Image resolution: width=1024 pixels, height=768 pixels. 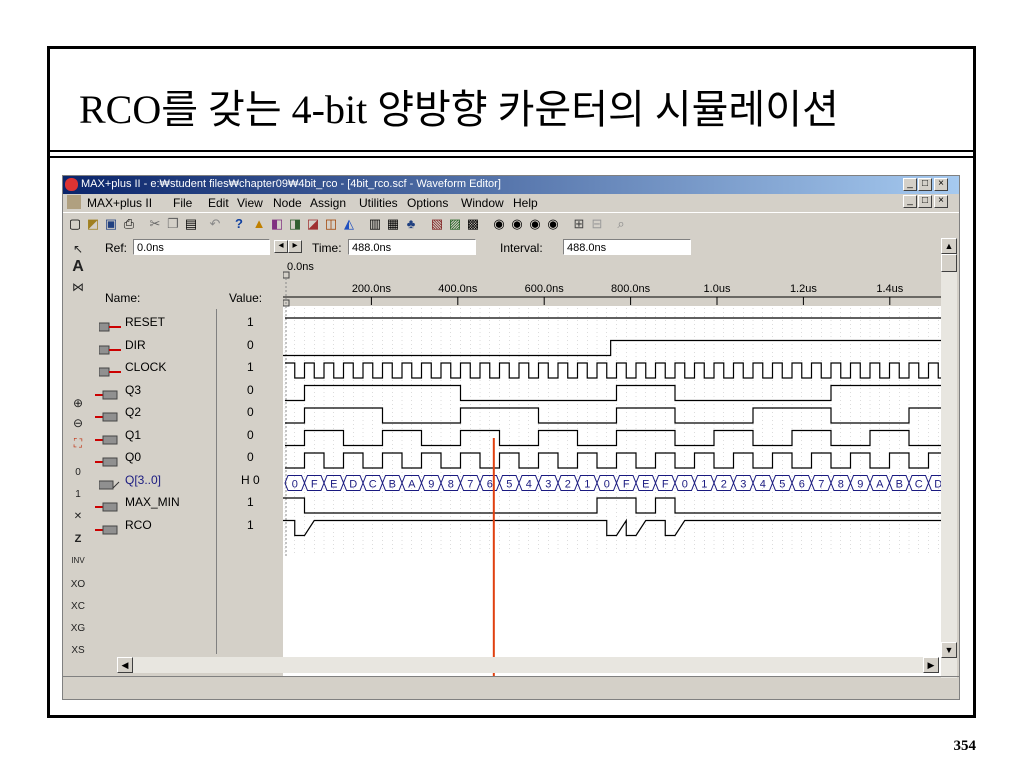 I want to click on time-field: 488.0ns, so click(x=412, y=247).